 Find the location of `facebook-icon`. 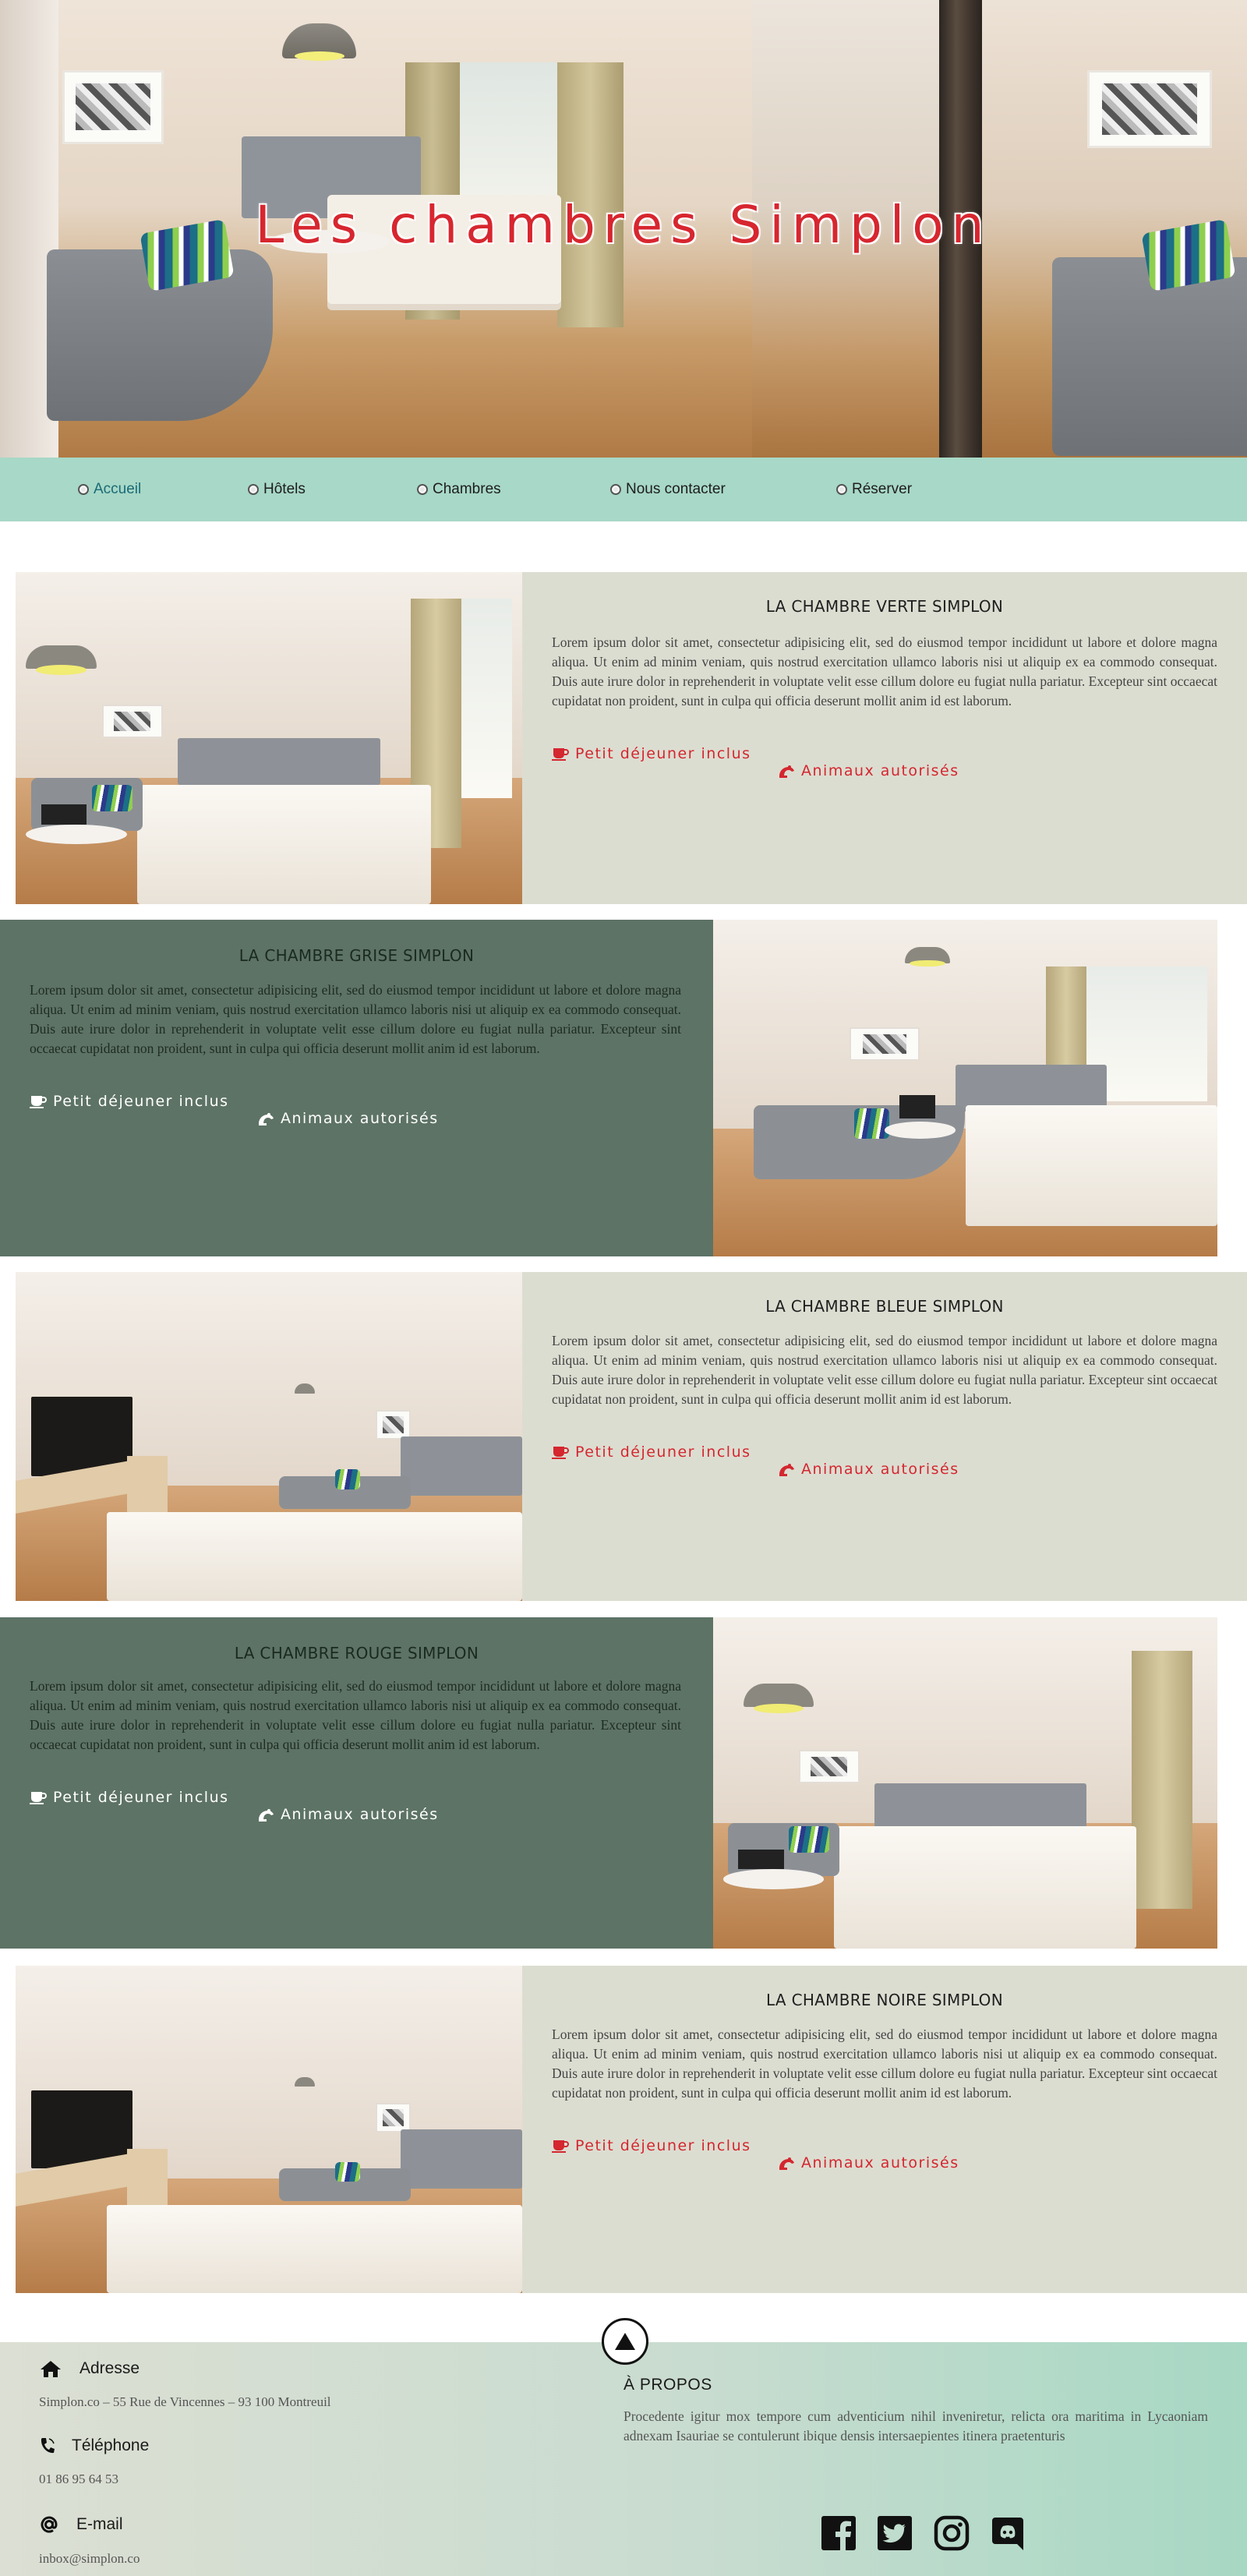

facebook-icon is located at coordinates (838, 2533).